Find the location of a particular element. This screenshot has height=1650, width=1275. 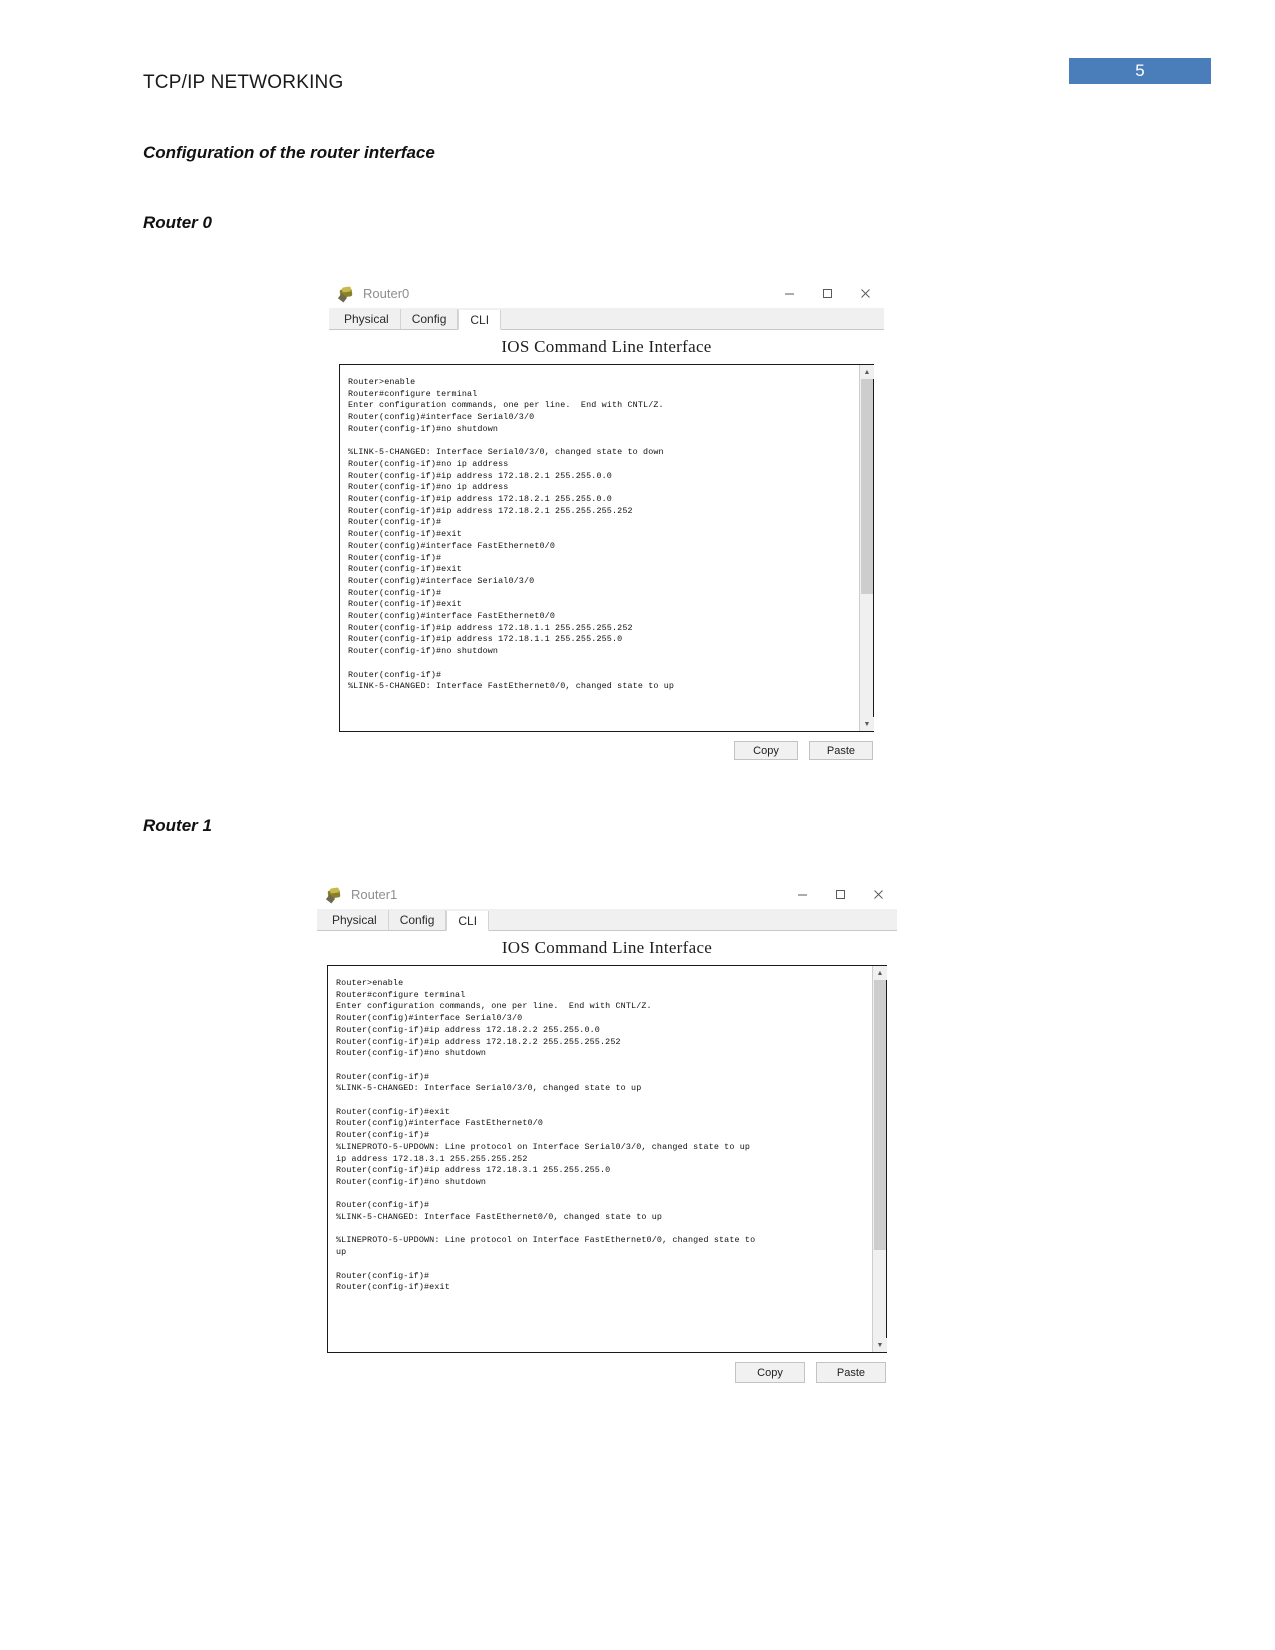

window1-scrollbar: ▲ ▼ is located at coordinates (879, 1159).